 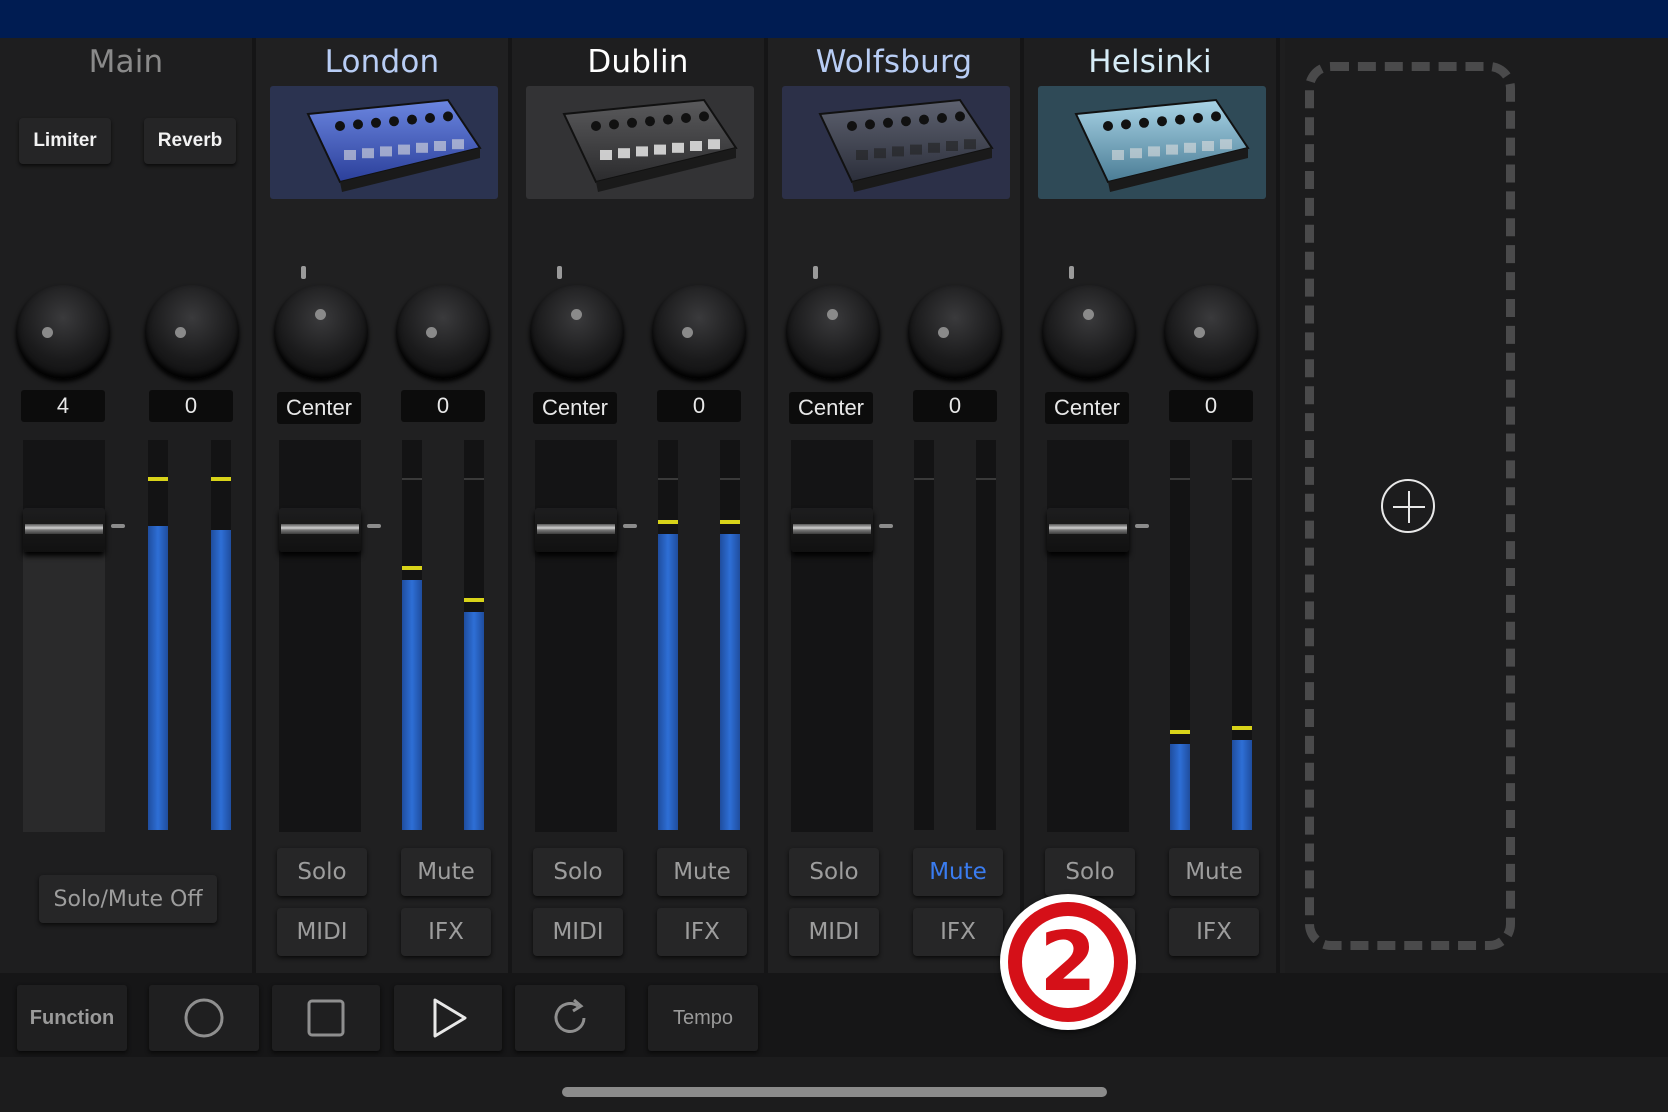 What do you see at coordinates (703, 1018) in the screenshot?
I see `tempo-button: Tempo` at bounding box center [703, 1018].